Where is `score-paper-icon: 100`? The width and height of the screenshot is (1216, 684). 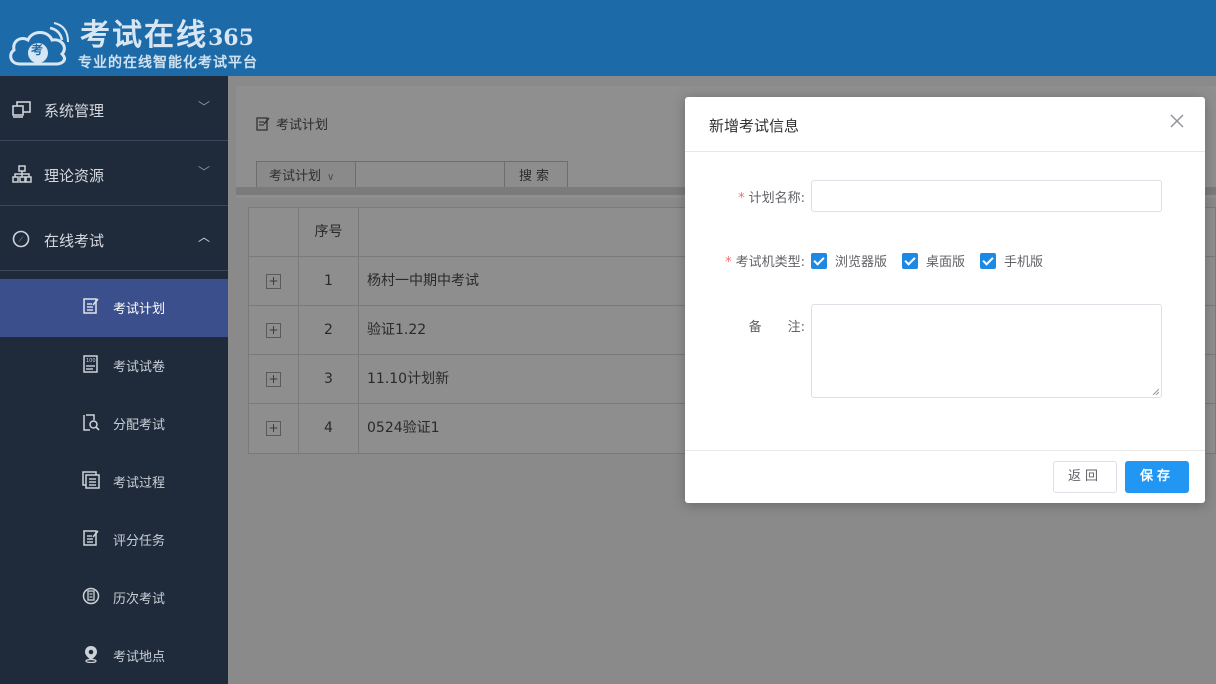
score-paper-icon: 100 is located at coordinates (90, 364).